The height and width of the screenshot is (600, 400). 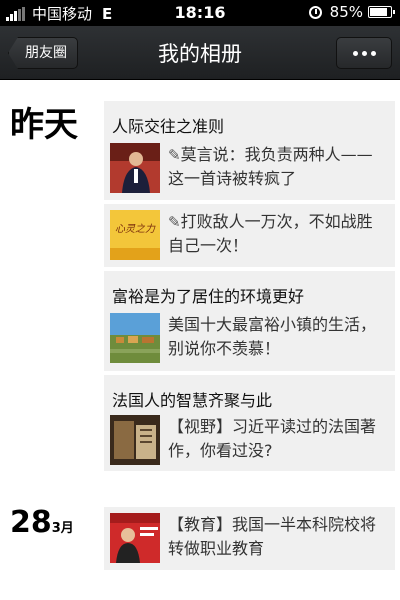 What do you see at coordinates (315, 12) in the screenshot?
I see `alarm-clock-icon` at bounding box center [315, 12].